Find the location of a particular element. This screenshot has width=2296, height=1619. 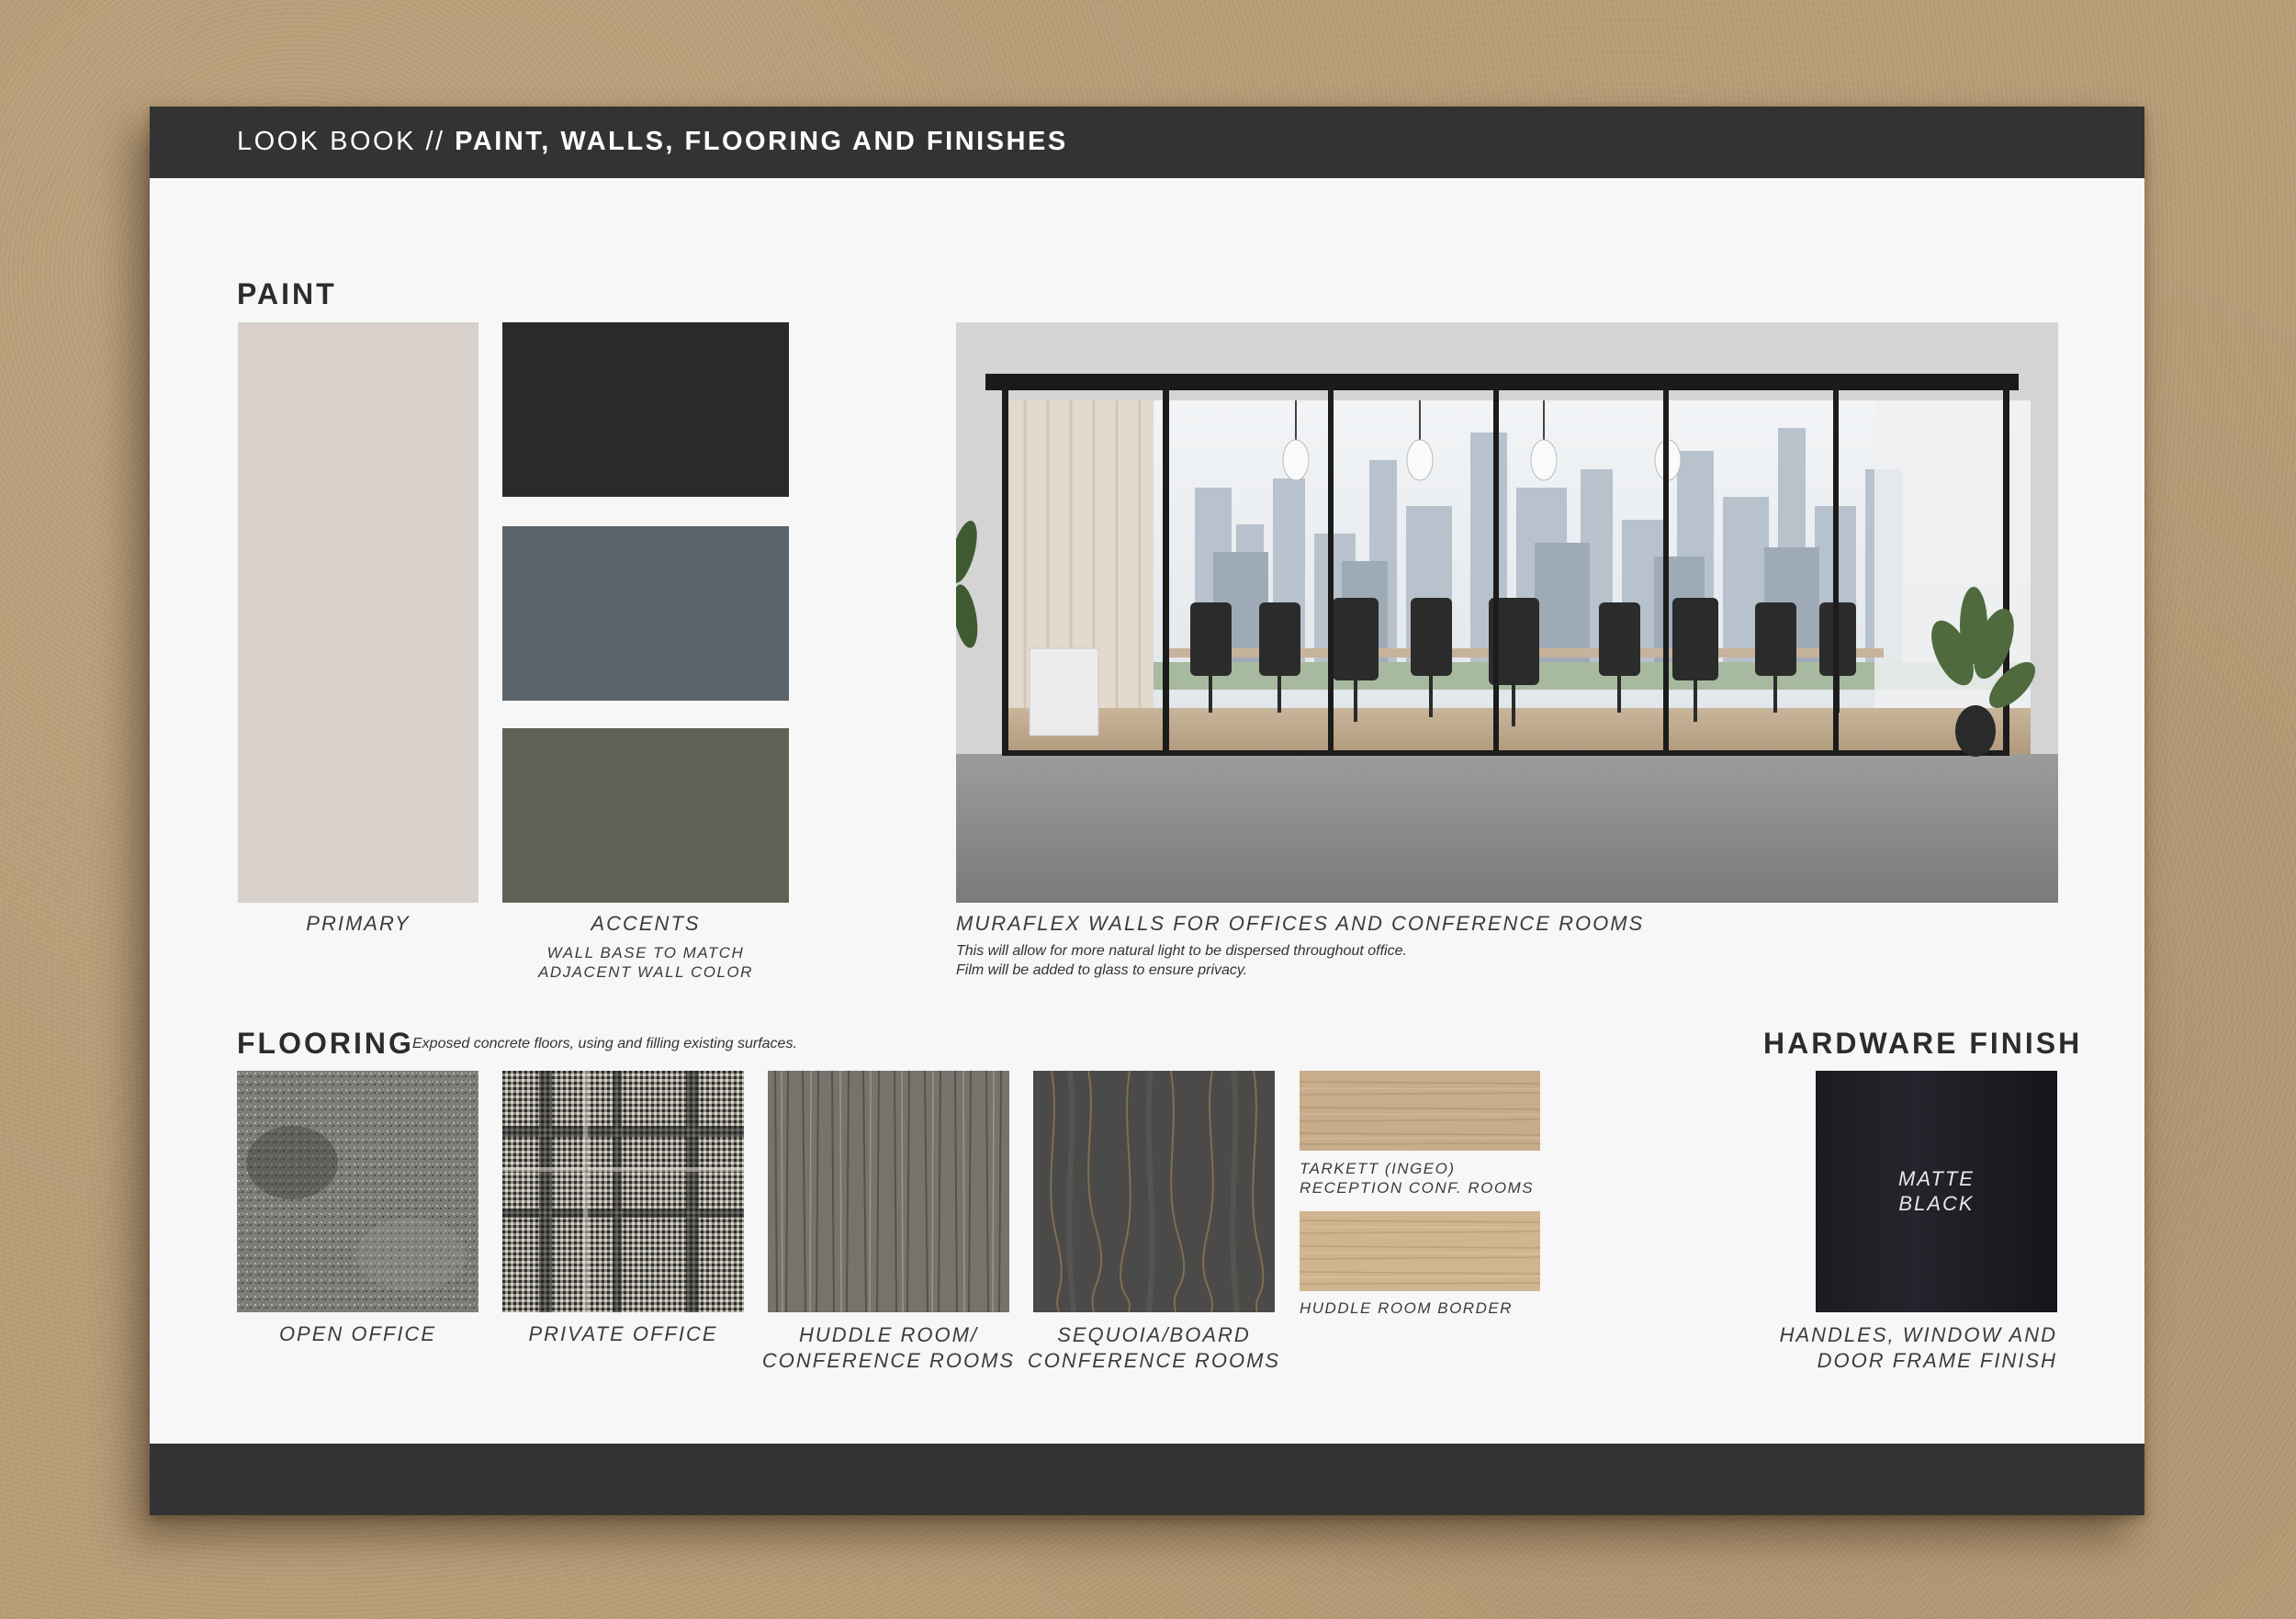

accents-note-line2: ADJACENT WALL COLOR is located at coordinates (645, 972).